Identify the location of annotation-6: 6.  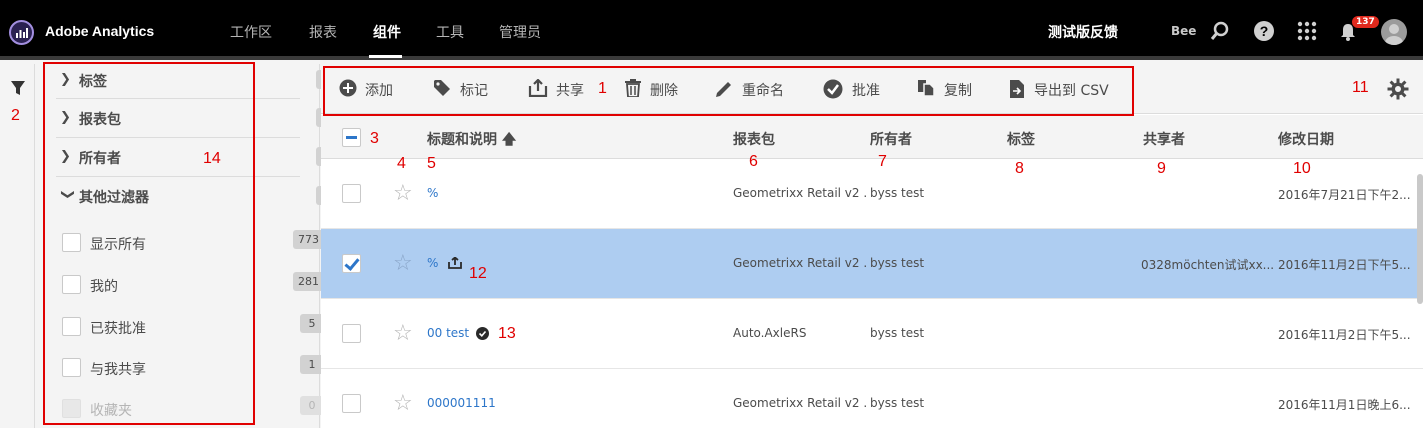
(753, 161).